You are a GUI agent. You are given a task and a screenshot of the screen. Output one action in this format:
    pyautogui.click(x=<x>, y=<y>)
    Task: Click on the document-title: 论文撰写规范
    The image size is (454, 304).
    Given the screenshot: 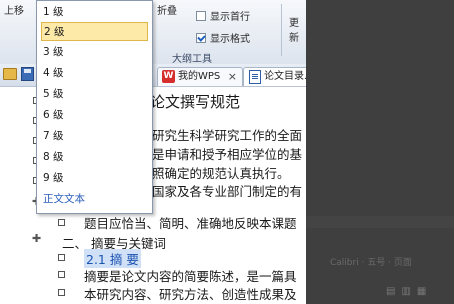 What is the action you would take?
    pyautogui.click(x=195, y=102)
    